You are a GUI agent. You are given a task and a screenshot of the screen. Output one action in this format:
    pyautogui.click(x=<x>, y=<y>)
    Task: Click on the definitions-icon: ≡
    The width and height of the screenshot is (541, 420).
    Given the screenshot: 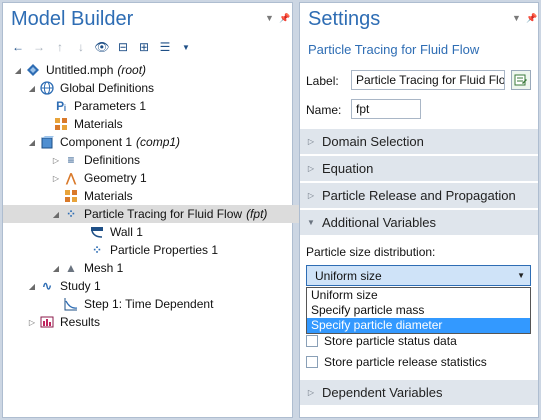 What is the action you would take?
    pyautogui.click(x=71, y=160)
    